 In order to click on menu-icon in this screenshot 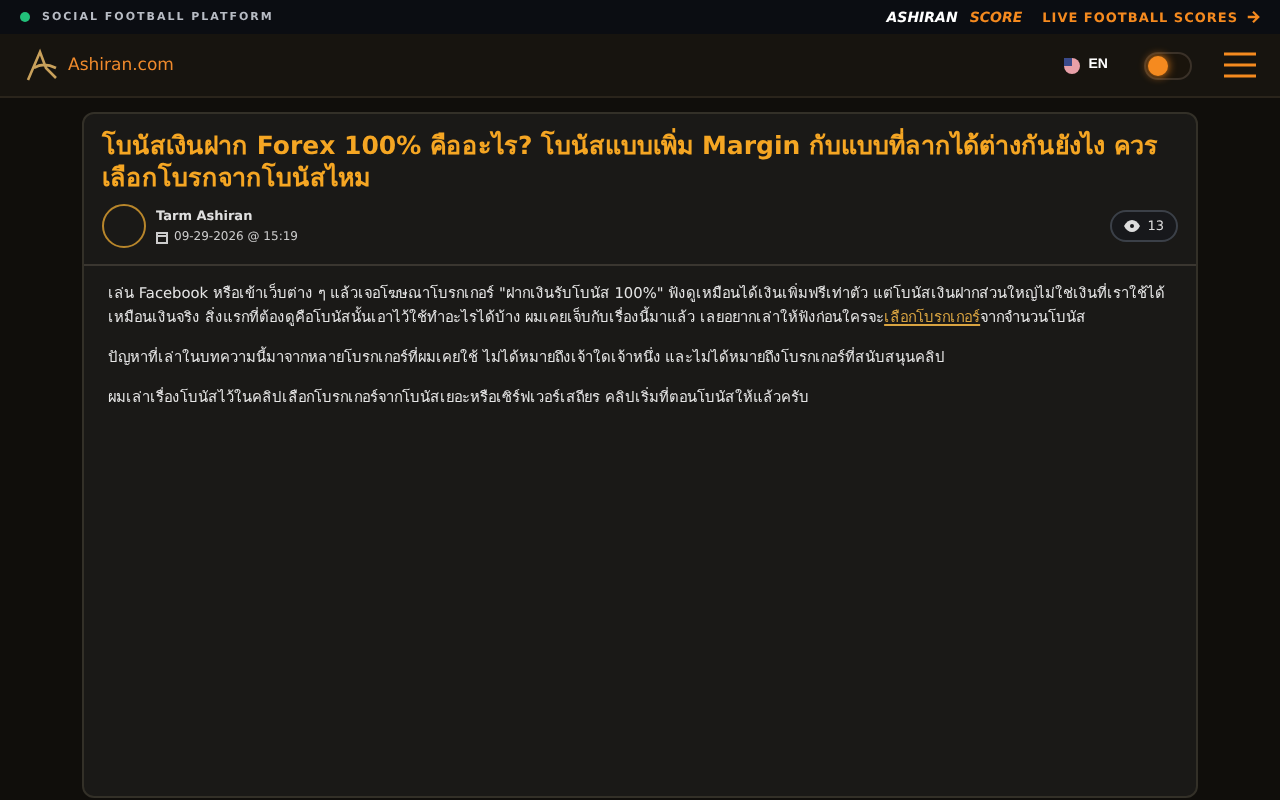, I will do `click(1240, 65)`.